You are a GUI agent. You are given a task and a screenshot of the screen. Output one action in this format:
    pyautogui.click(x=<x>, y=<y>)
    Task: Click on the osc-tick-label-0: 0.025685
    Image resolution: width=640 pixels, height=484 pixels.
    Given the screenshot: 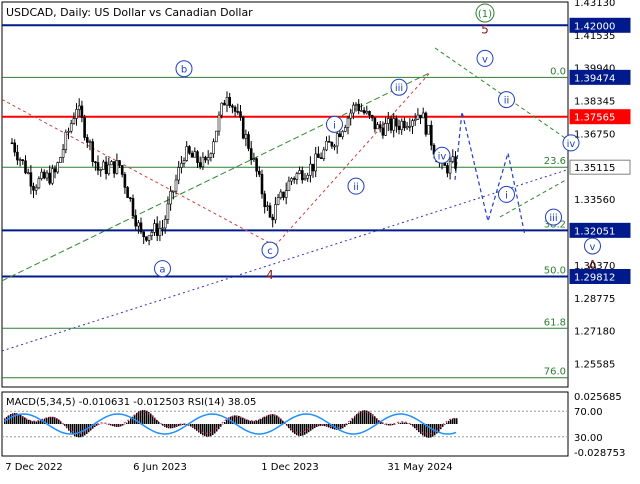 What is the action you would take?
    pyautogui.click(x=598, y=397)
    